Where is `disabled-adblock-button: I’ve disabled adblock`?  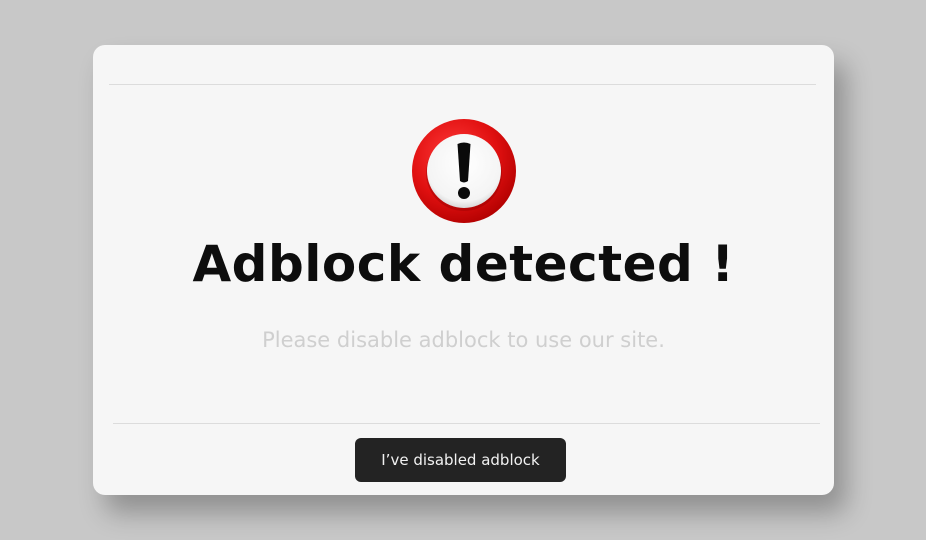
disabled-adblock-button: I’ve disabled adblock is located at coordinates (460, 460).